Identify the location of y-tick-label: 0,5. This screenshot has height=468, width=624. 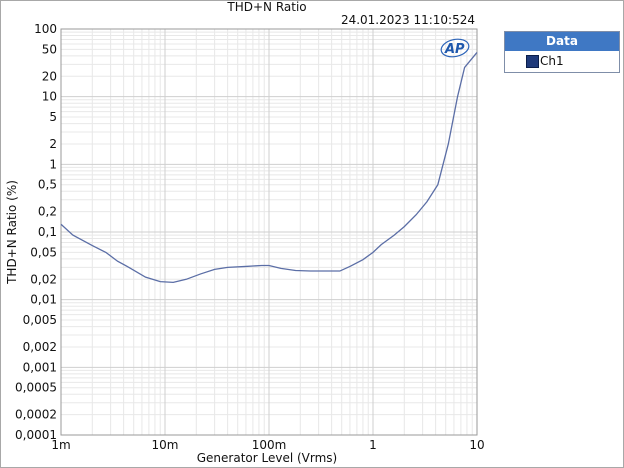
(47, 185).